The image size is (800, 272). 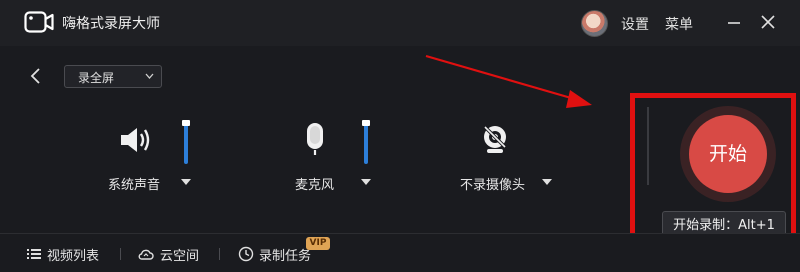 I want to click on avatar, so click(x=594, y=23).